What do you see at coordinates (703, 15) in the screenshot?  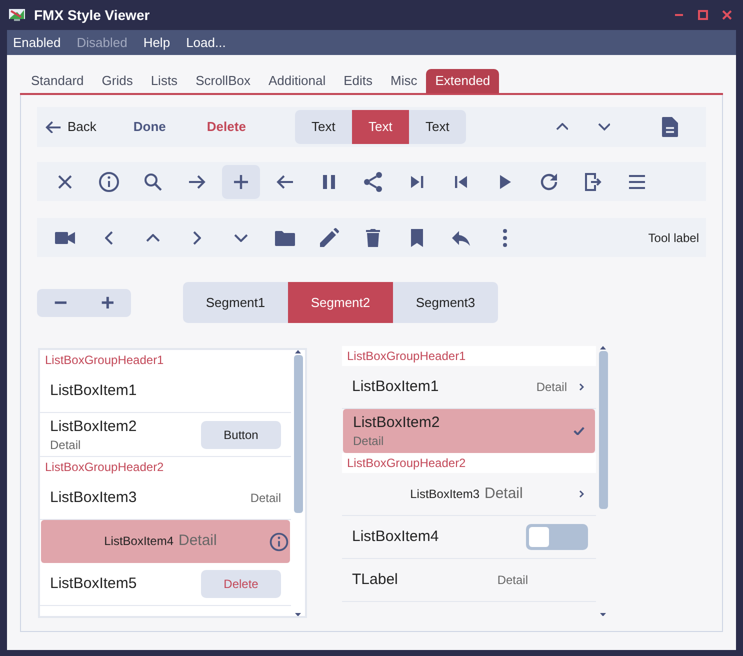 I see `maximize-icon` at bounding box center [703, 15].